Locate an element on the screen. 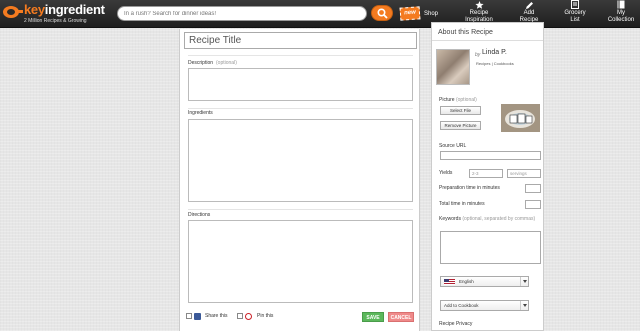 The width and height of the screenshot is (640, 331). recipe-picture-thumbnail is located at coordinates (520, 118).